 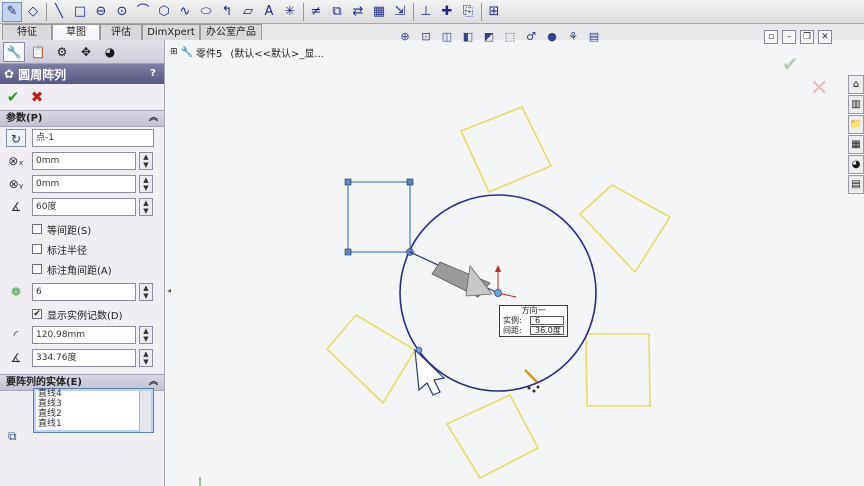 What do you see at coordinates (405, 37) in the screenshot?
I see `zoom-to-fit-icon: ⊕` at bounding box center [405, 37].